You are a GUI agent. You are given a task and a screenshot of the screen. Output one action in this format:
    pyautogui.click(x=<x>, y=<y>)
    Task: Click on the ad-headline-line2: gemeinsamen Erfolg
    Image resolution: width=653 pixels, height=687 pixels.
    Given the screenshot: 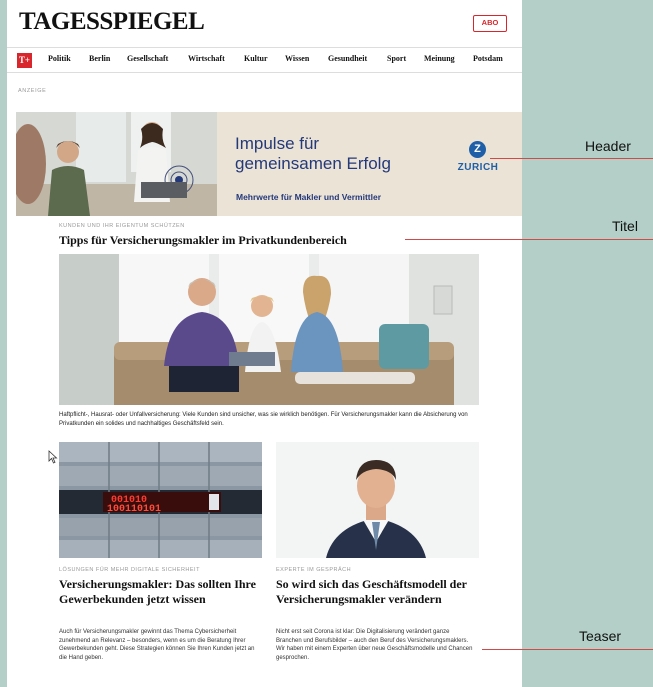 What is the action you would take?
    pyautogui.click(x=313, y=163)
    